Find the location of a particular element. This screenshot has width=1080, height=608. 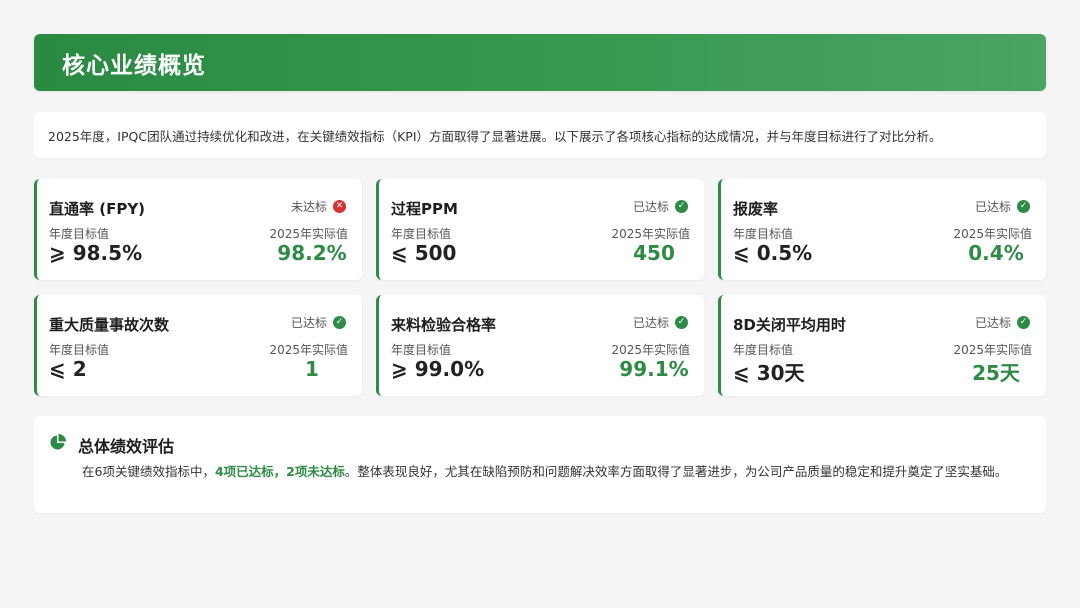

actual-value: 1 is located at coordinates (312, 369).